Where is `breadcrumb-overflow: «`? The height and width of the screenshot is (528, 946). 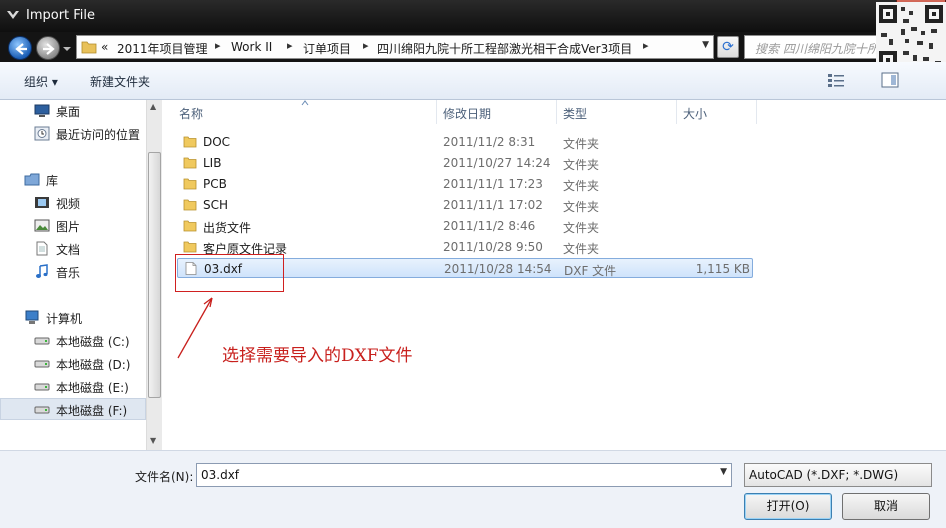 breadcrumb-overflow: « is located at coordinates (104, 47).